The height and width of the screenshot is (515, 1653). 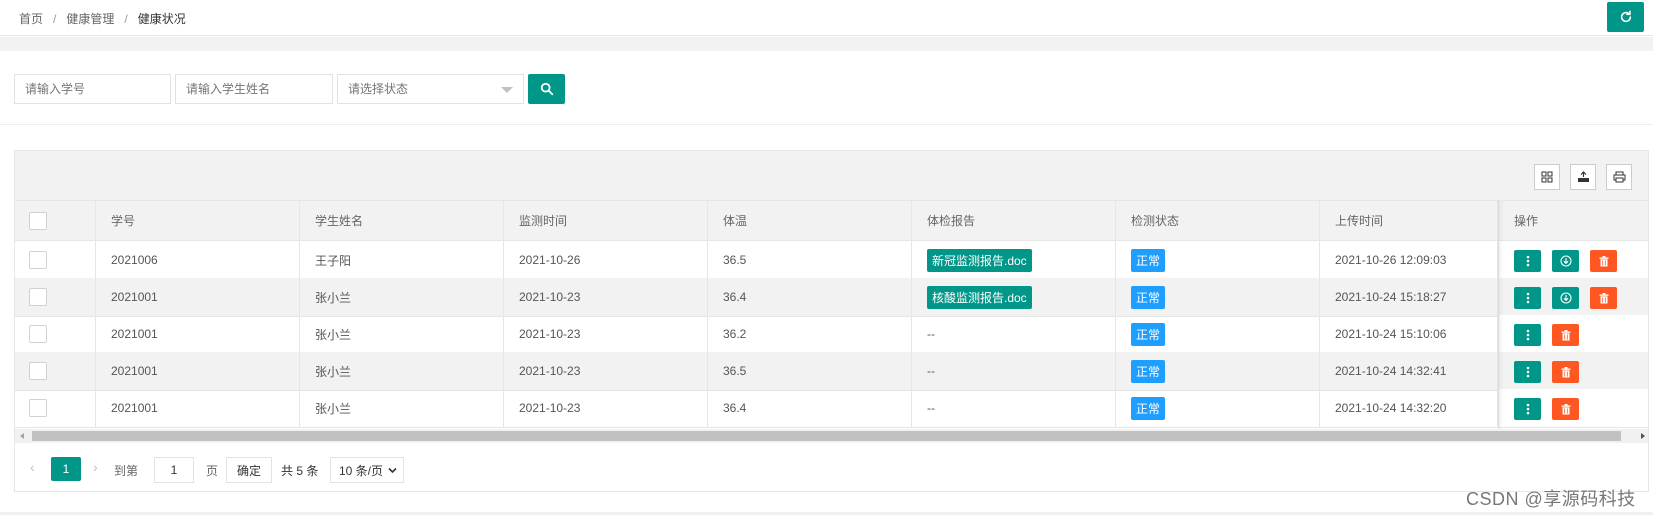 What do you see at coordinates (32, 467) in the screenshot?
I see `prev-page-icon: ‹` at bounding box center [32, 467].